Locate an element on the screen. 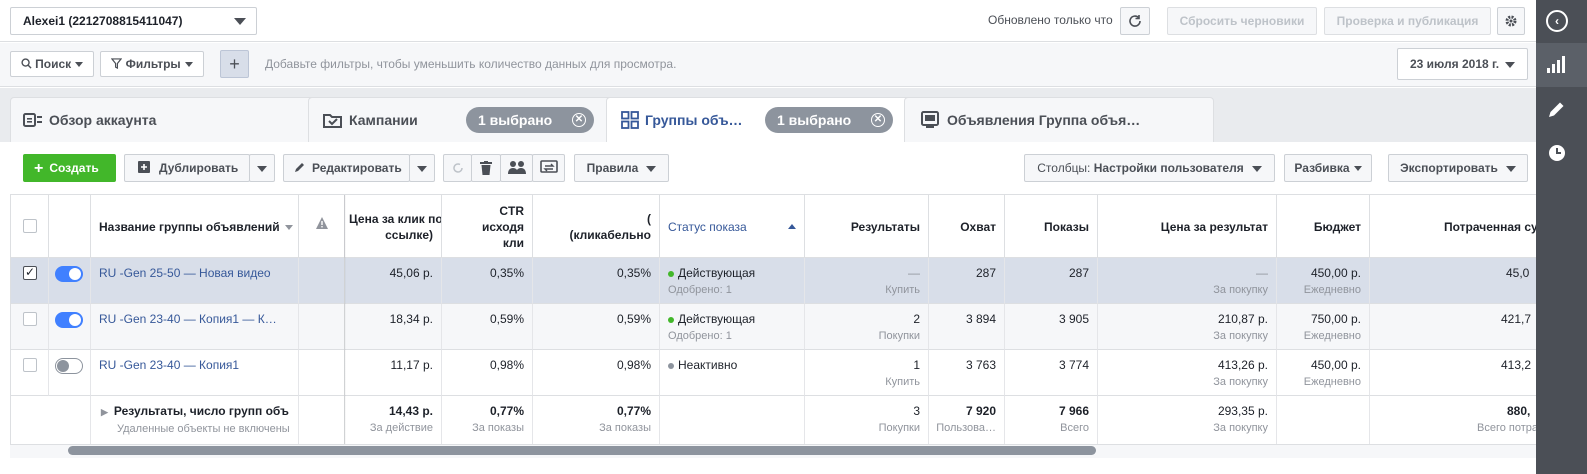 The height and width of the screenshot is (474, 1587). status-label: Действующая is located at coordinates (717, 273).